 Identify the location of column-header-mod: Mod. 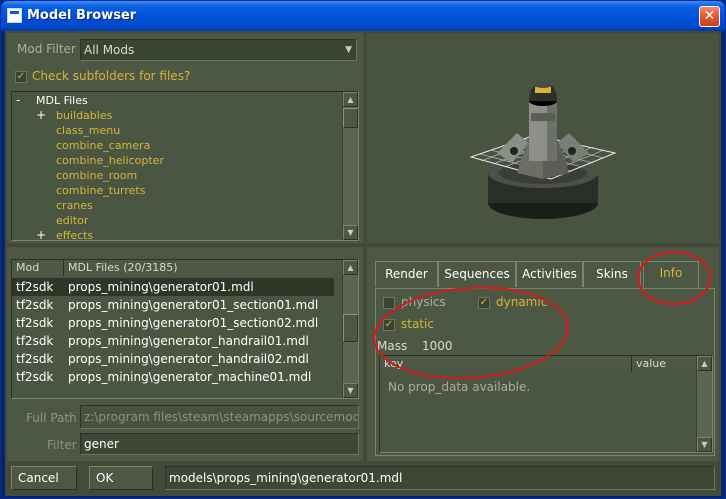
(38, 268).